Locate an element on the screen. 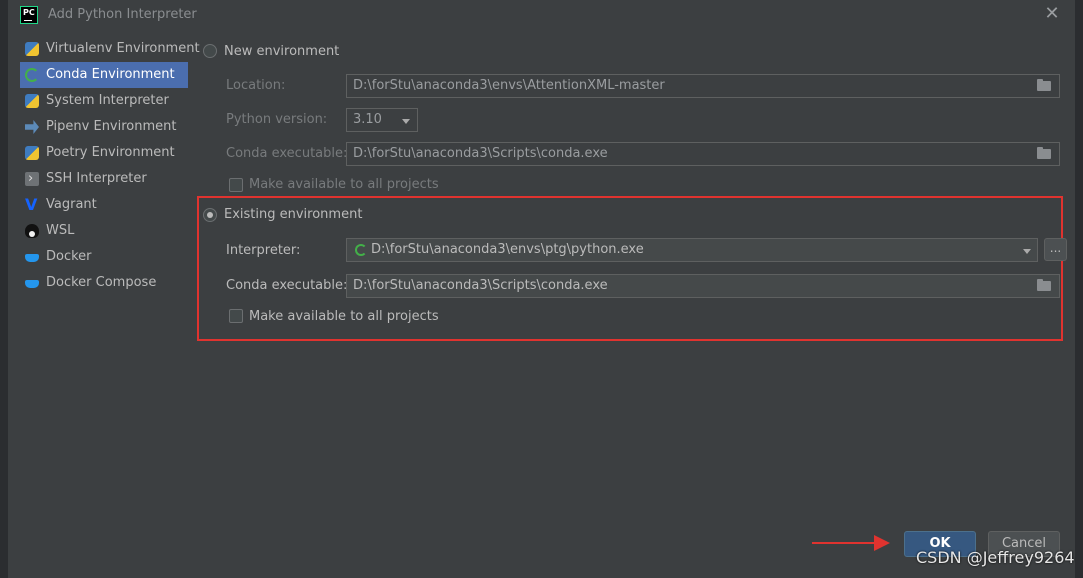  make-available-label-new: Make available to all projects is located at coordinates (344, 184).